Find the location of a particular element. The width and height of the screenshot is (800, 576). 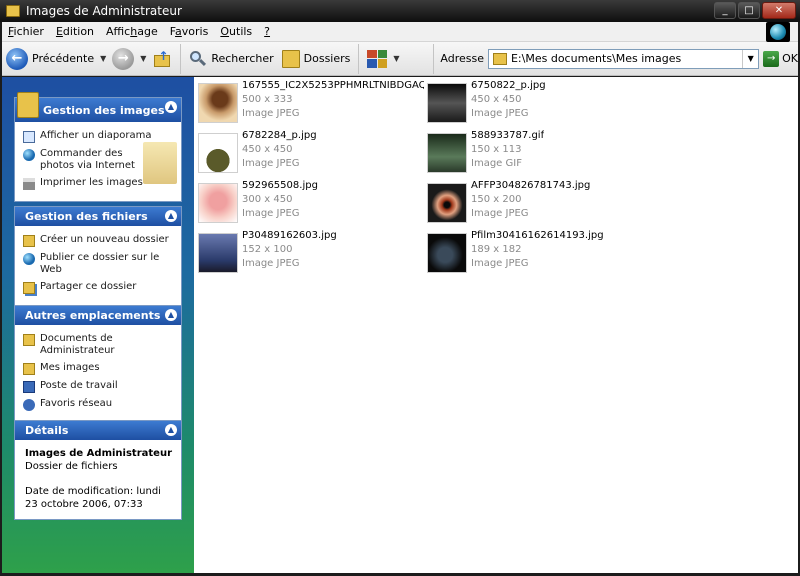

task-publish-web: Publier ce dossier sur le Web is located at coordinates (99, 264).